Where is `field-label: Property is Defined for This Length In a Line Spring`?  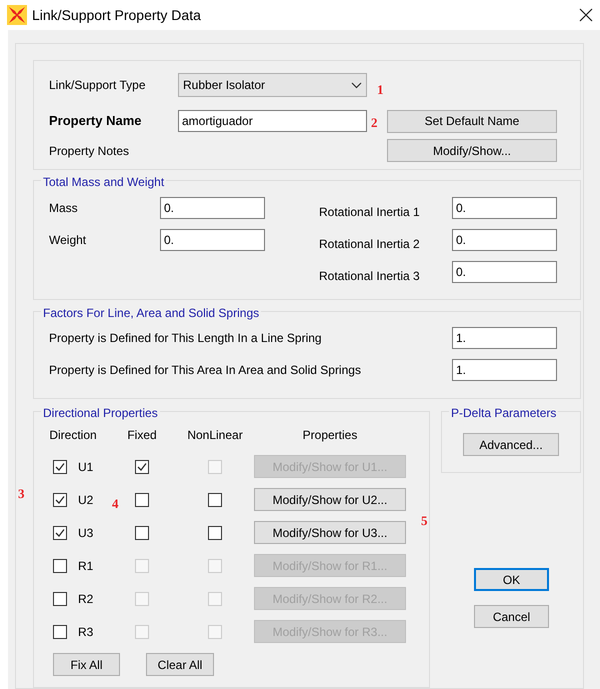
field-label: Property is Defined for This Length In a Line Spring is located at coordinates (186, 338).